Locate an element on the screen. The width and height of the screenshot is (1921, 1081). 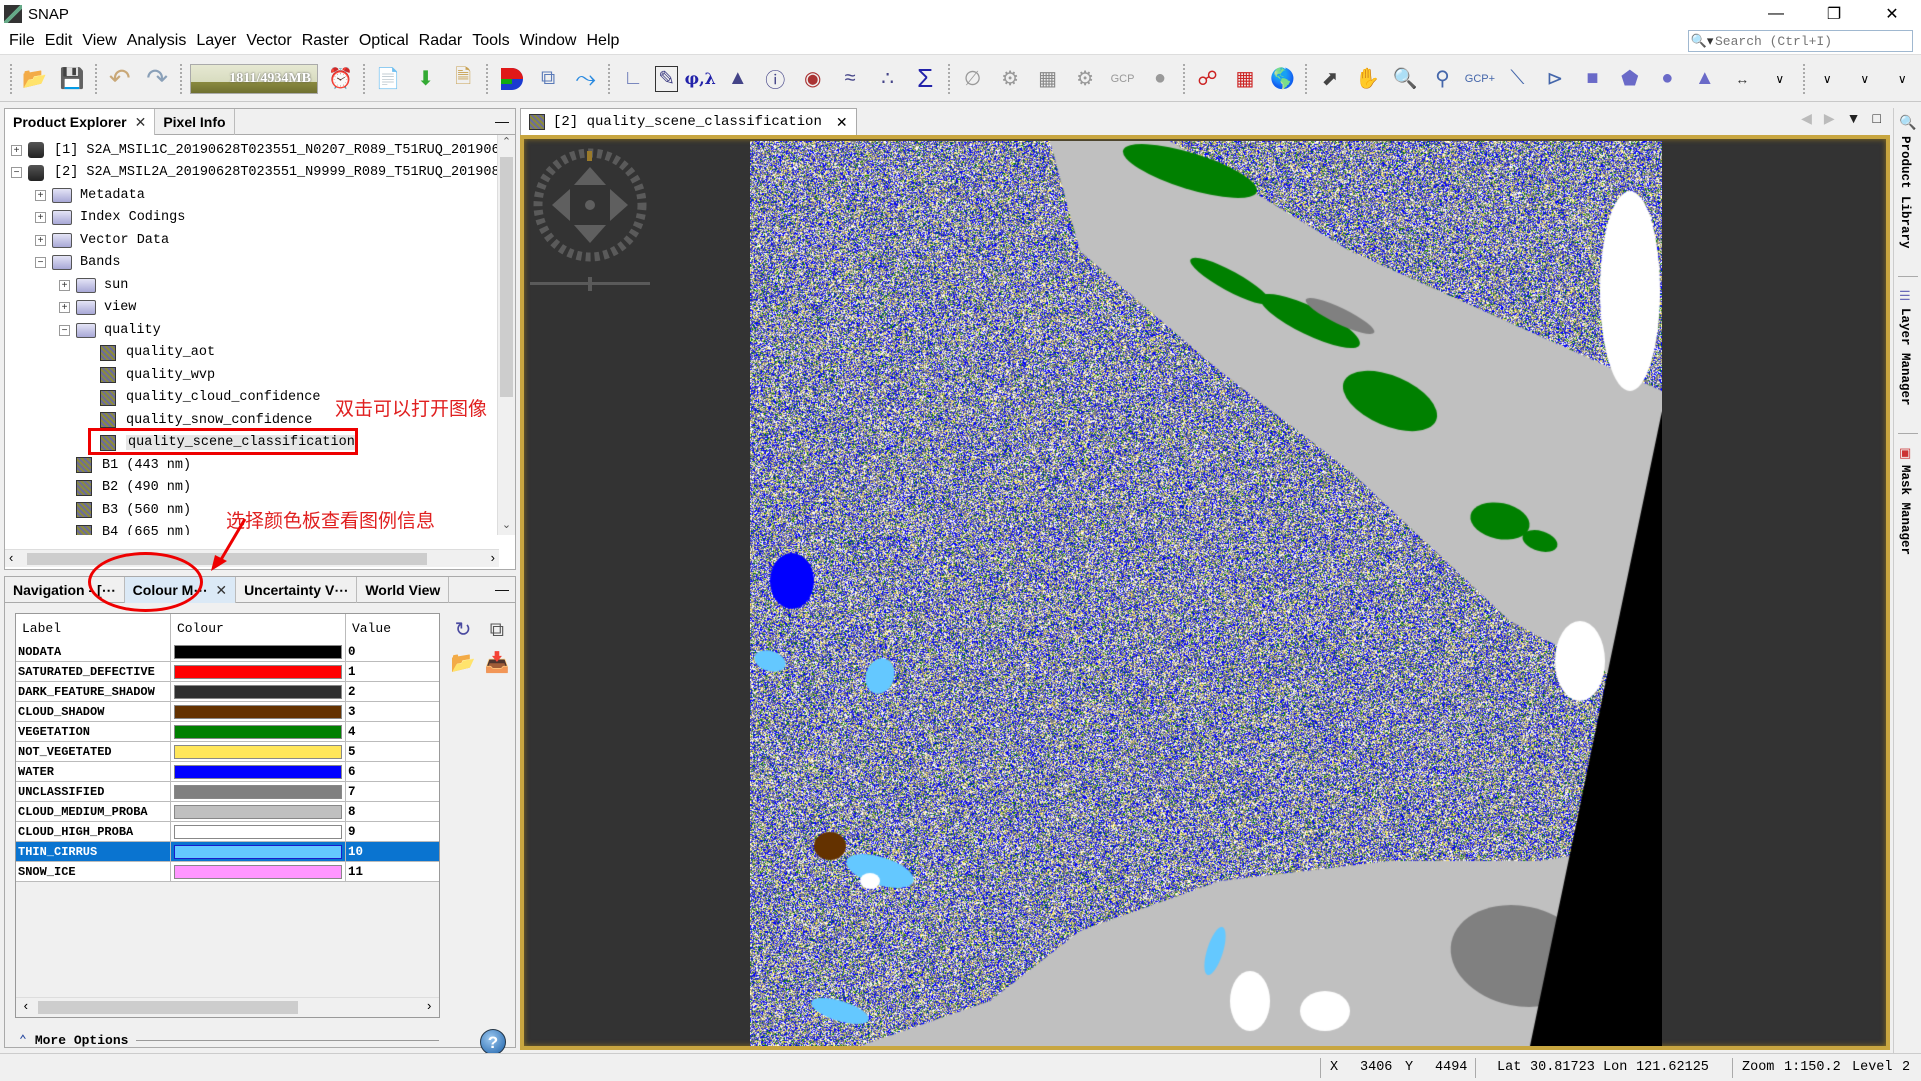
row-label: CLOUD_MEDIUM_PROBA is located at coordinates (93, 811).